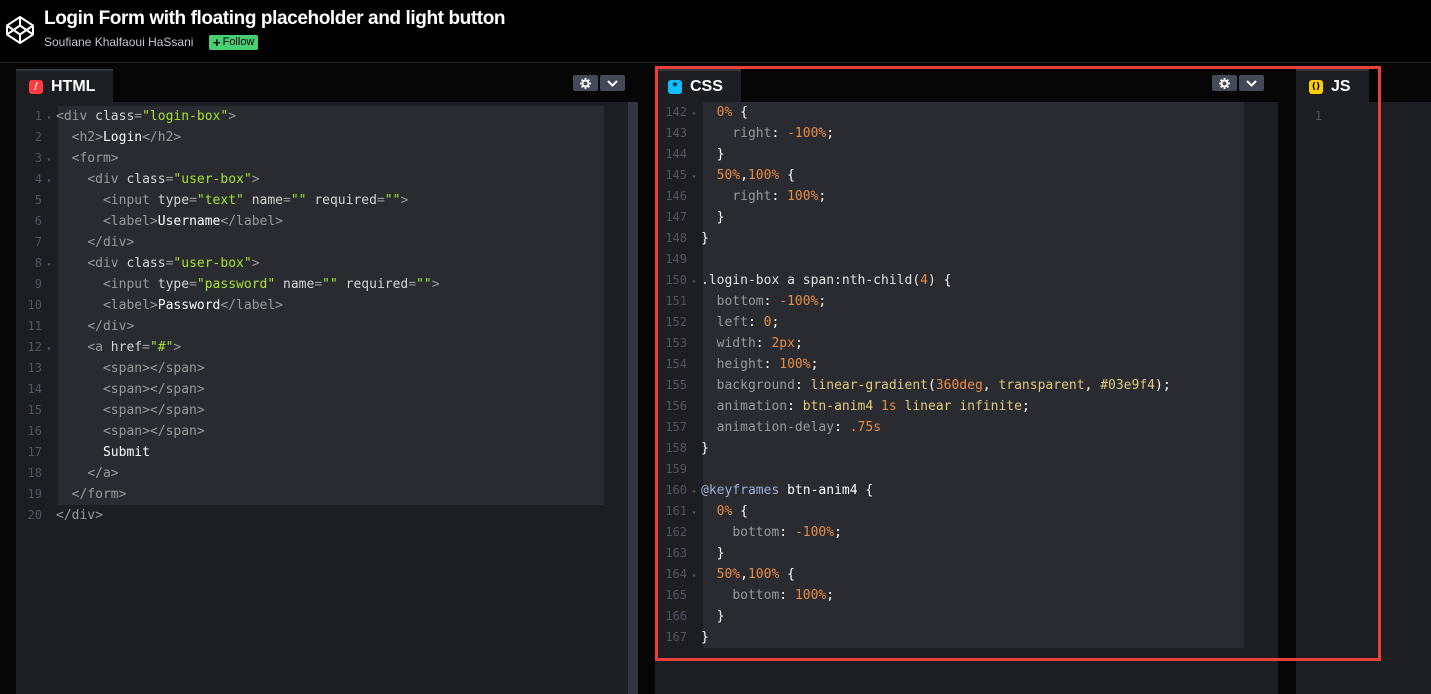 The image size is (1431, 694). Describe the element at coordinates (38, 200) in the screenshot. I see `line-number: 5` at that location.